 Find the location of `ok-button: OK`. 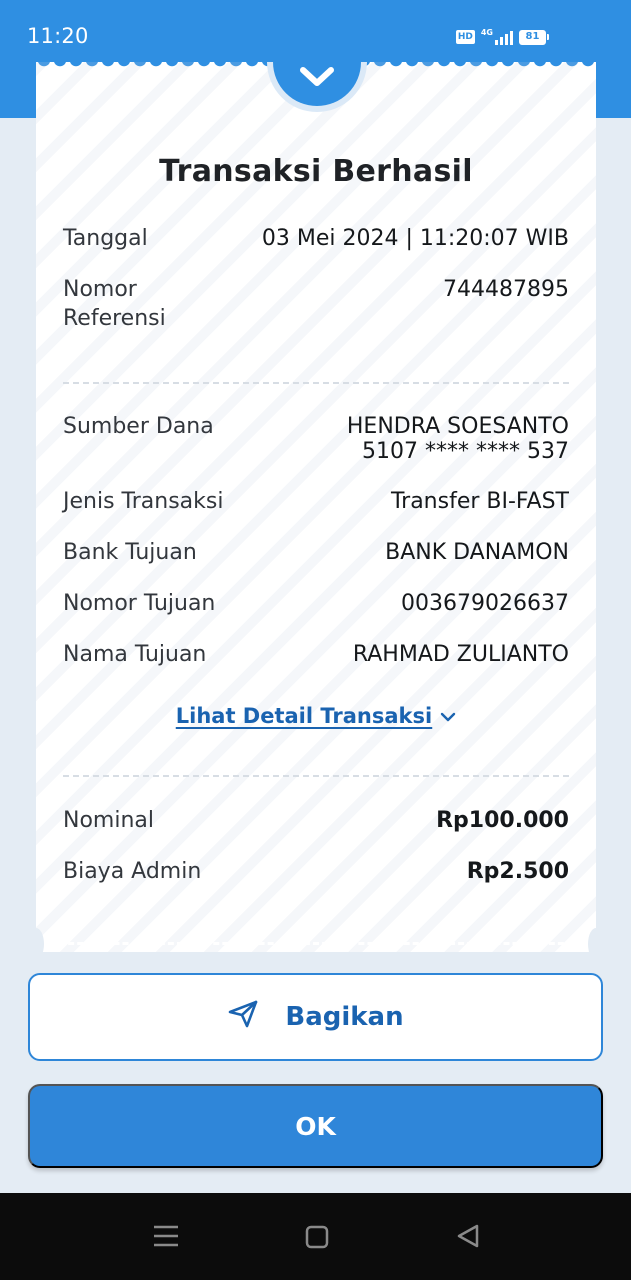

ok-button: OK is located at coordinates (315, 1126).